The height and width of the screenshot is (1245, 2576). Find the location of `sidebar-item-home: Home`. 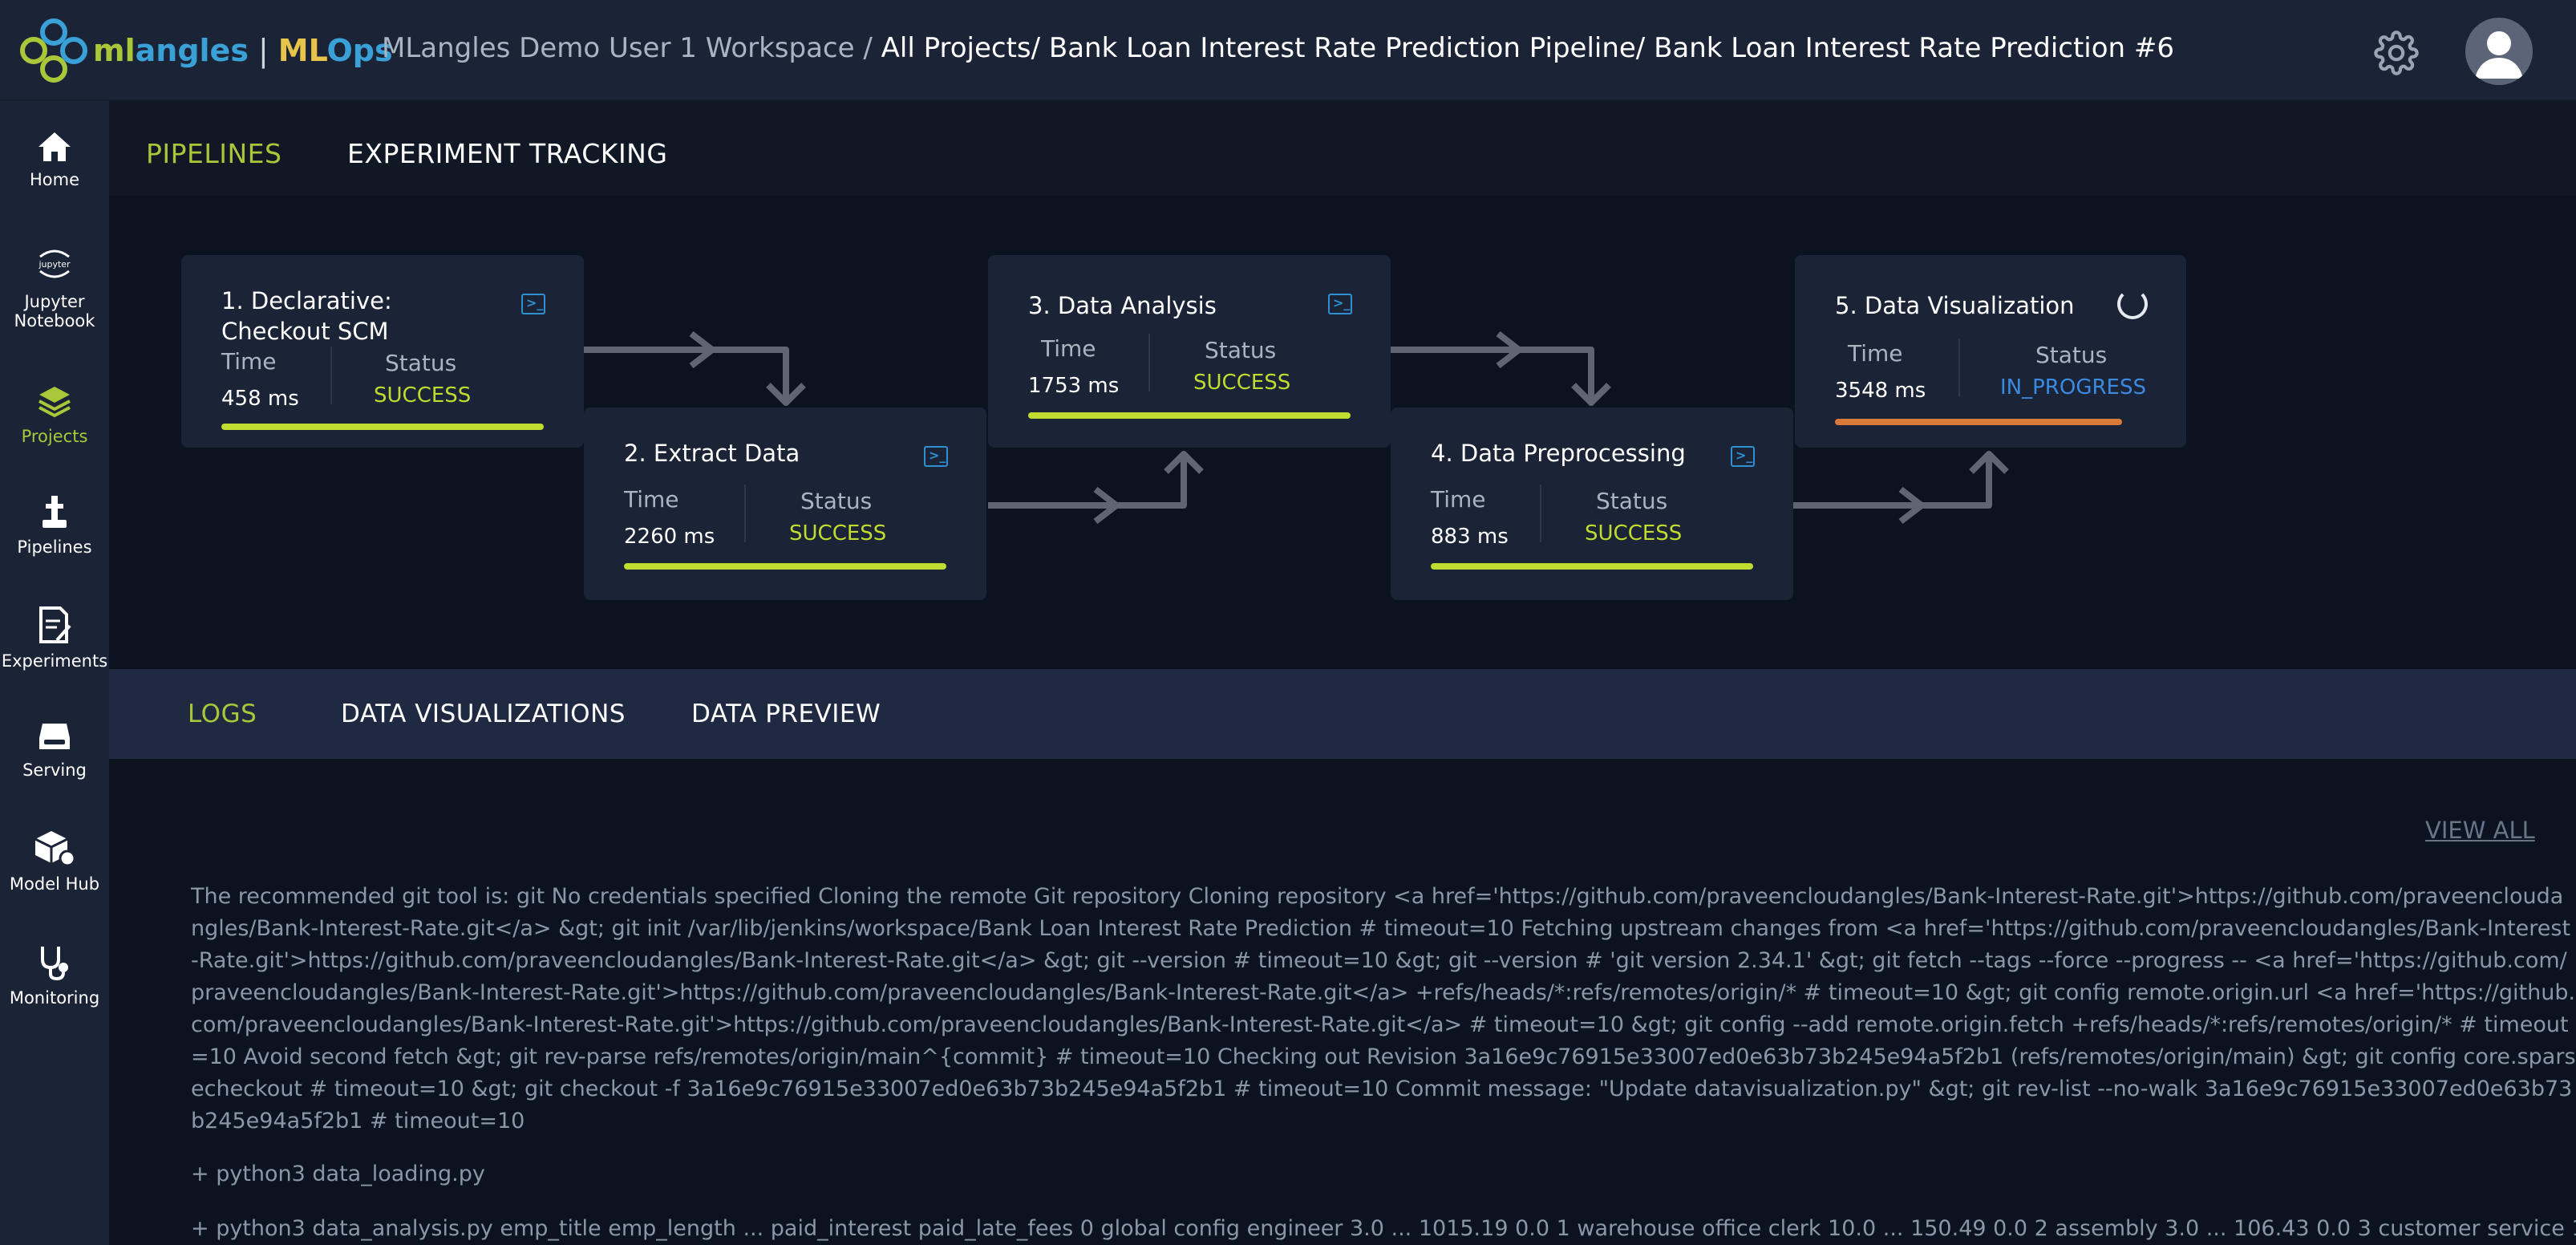

sidebar-item-home: Home is located at coordinates (55, 159).